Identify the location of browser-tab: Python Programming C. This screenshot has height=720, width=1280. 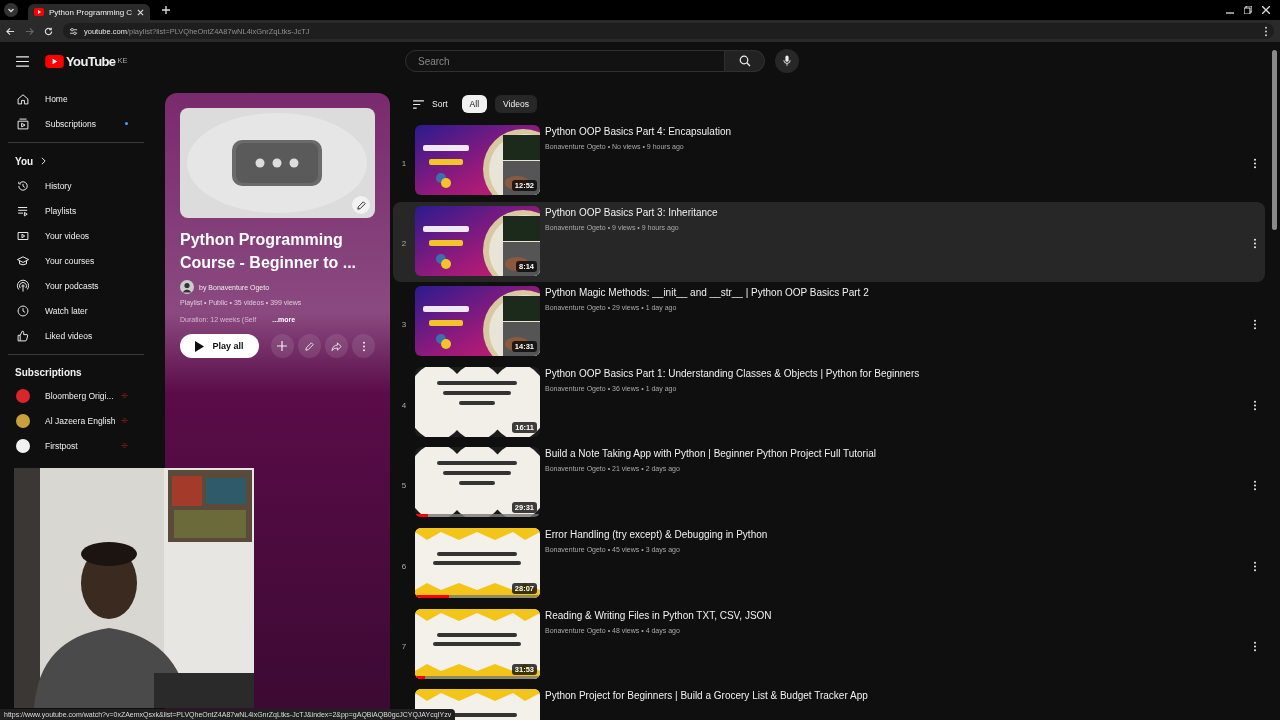
(89, 12).